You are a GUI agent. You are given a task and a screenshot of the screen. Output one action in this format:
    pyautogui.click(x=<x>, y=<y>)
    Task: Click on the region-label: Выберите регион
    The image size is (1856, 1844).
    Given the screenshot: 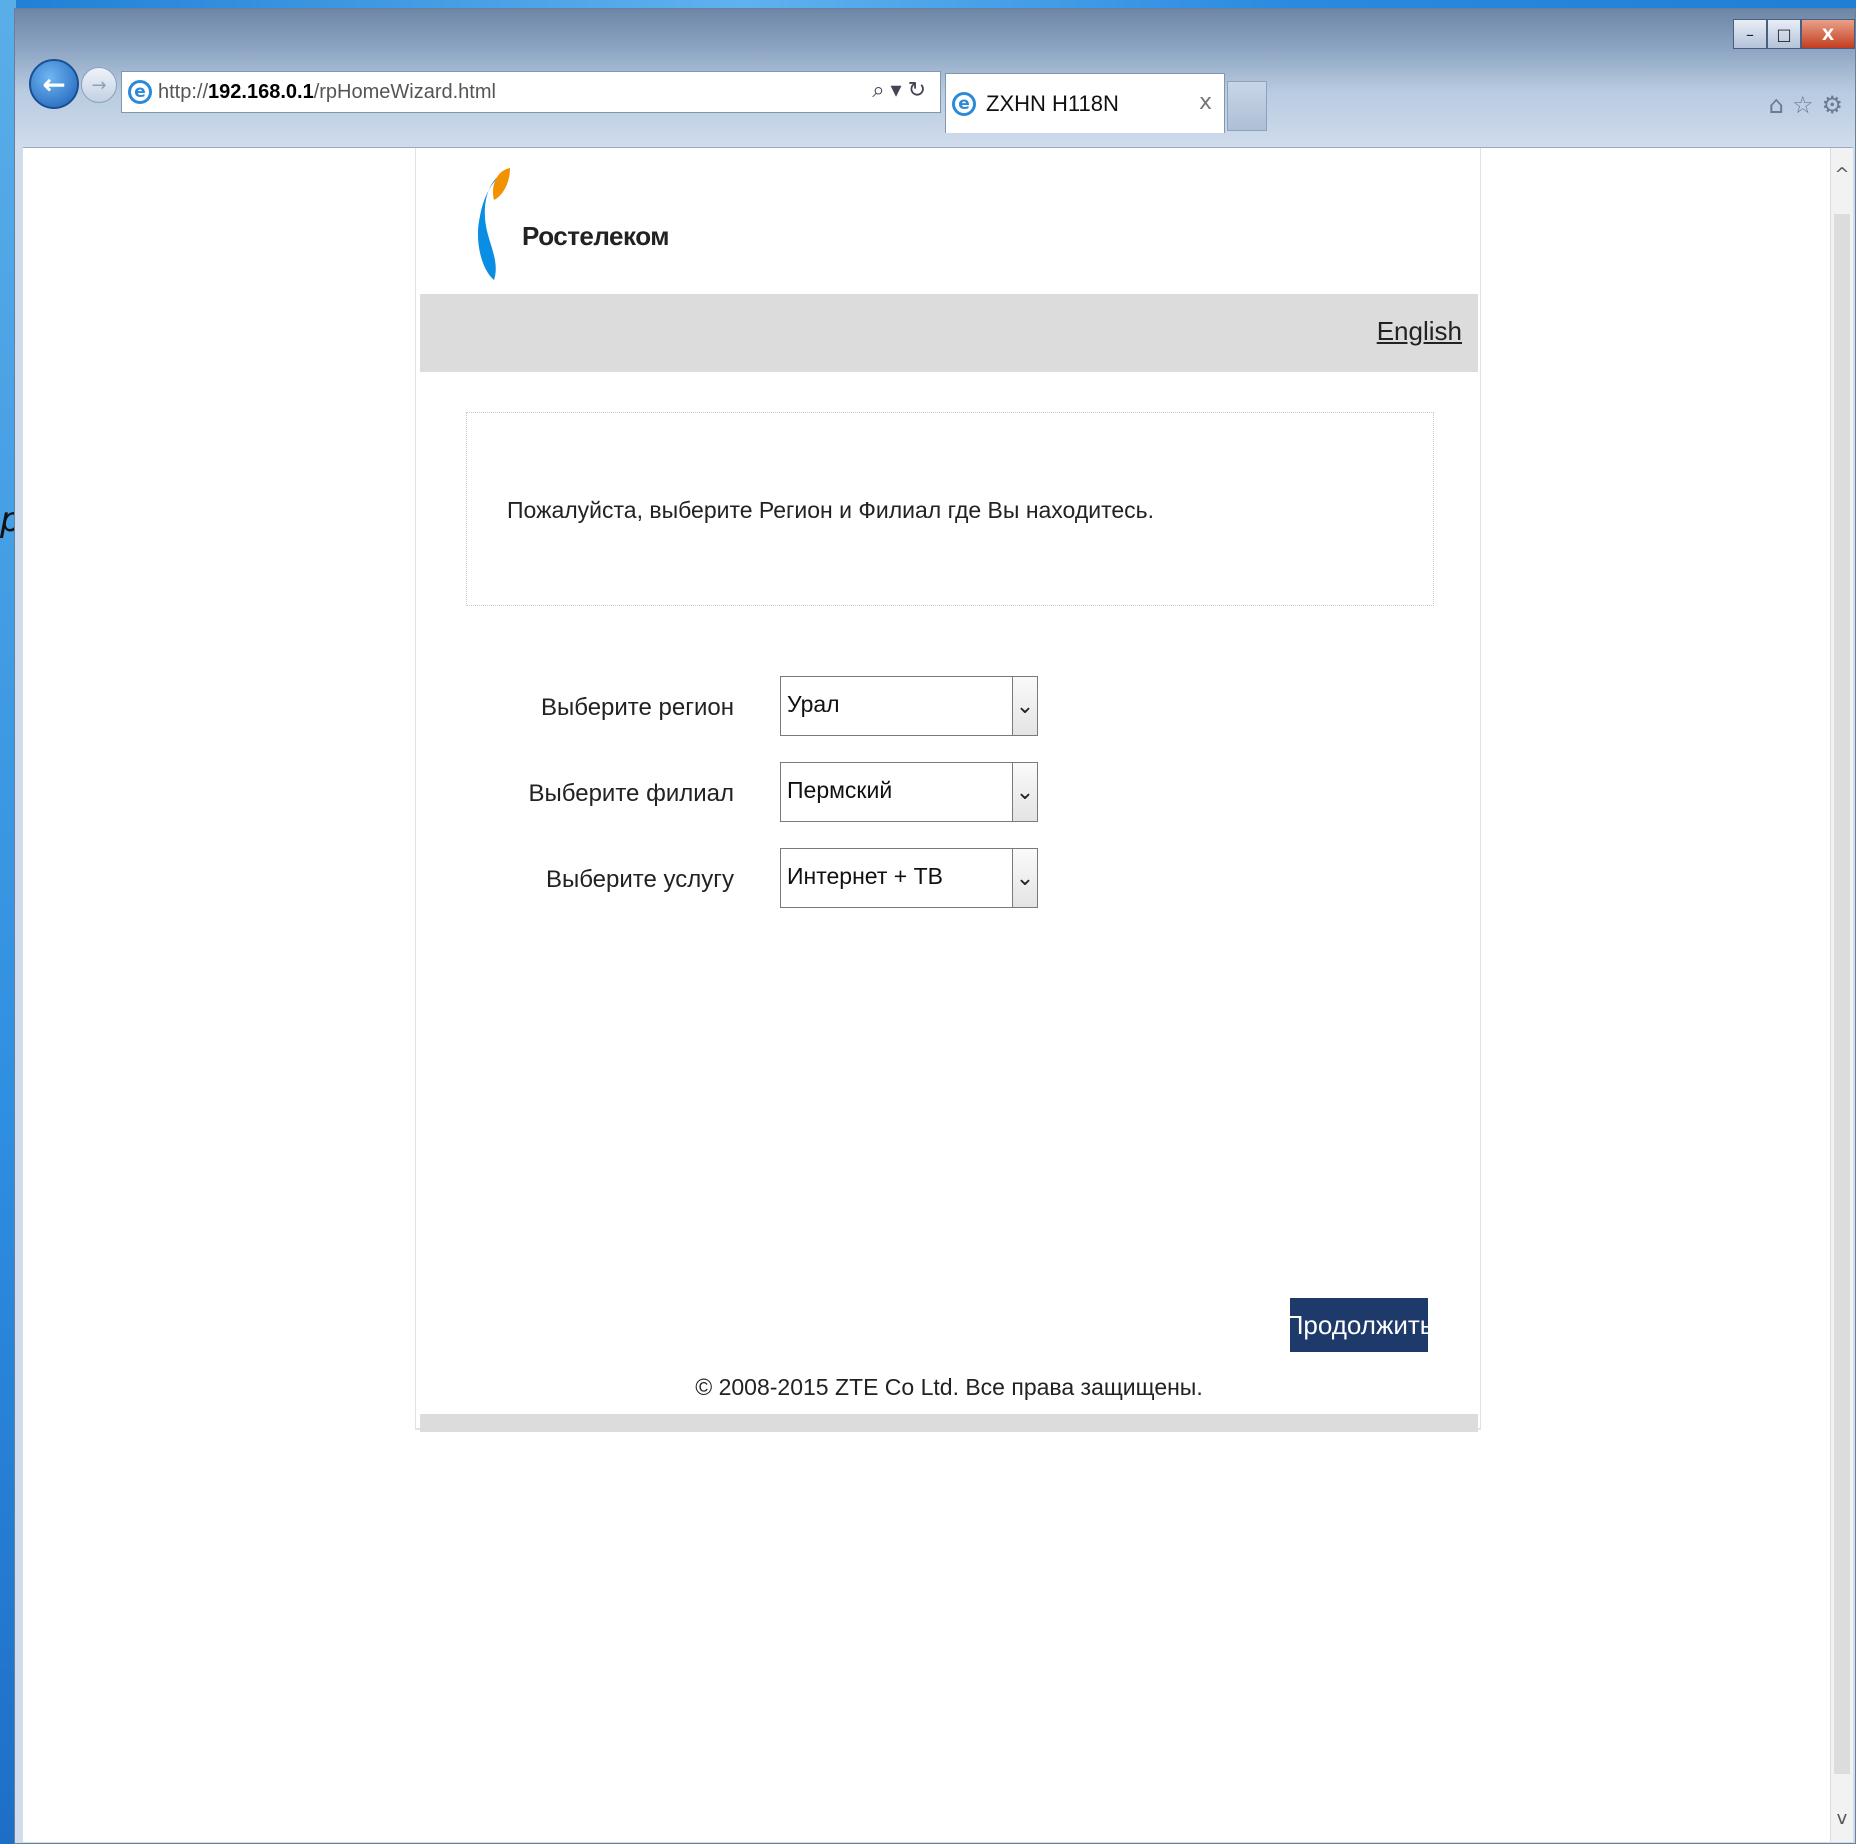 What is the action you would take?
    pyautogui.click(x=637, y=707)
    